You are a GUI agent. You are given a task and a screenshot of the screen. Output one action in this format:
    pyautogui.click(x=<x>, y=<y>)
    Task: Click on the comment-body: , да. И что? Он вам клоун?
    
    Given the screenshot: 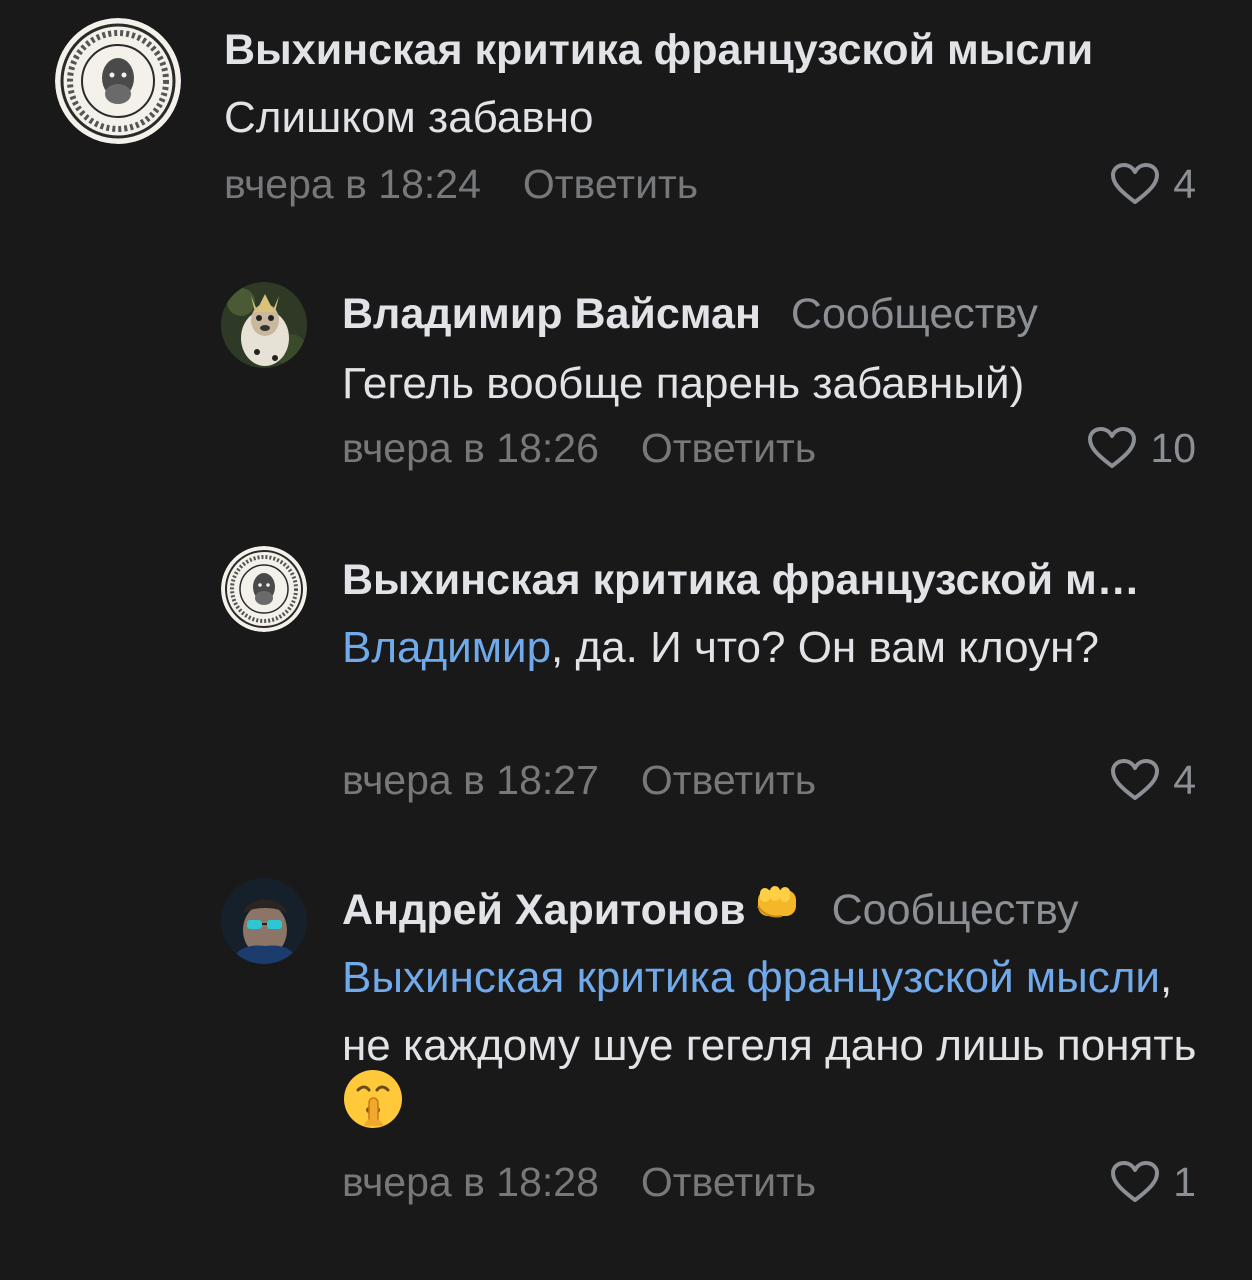 What is the action you would take?
    pyautogui.click(x=825, y=647)
    